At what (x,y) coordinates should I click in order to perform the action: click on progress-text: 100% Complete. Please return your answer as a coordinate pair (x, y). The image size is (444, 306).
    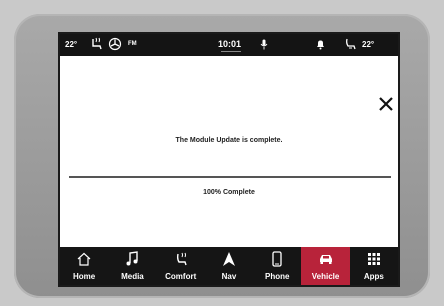
    Looking at the image, I should click on (229, 192).